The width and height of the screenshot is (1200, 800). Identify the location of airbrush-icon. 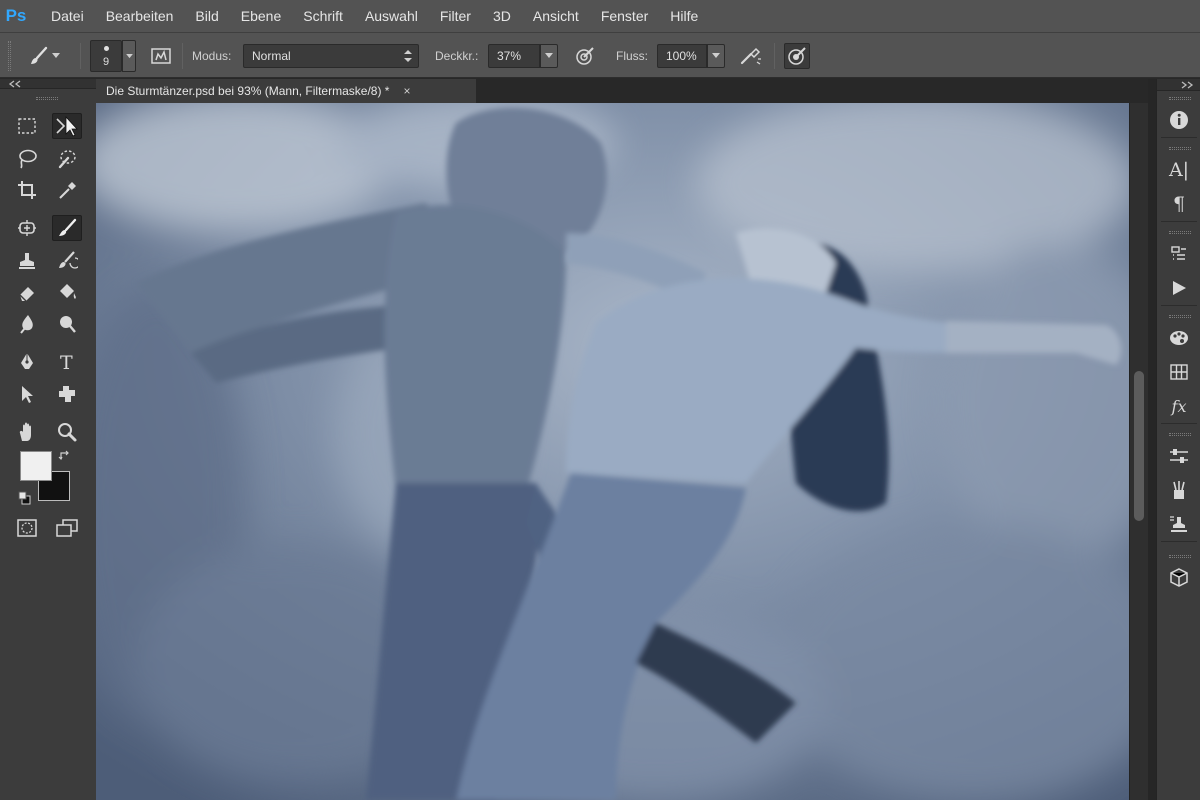
(751, 56).